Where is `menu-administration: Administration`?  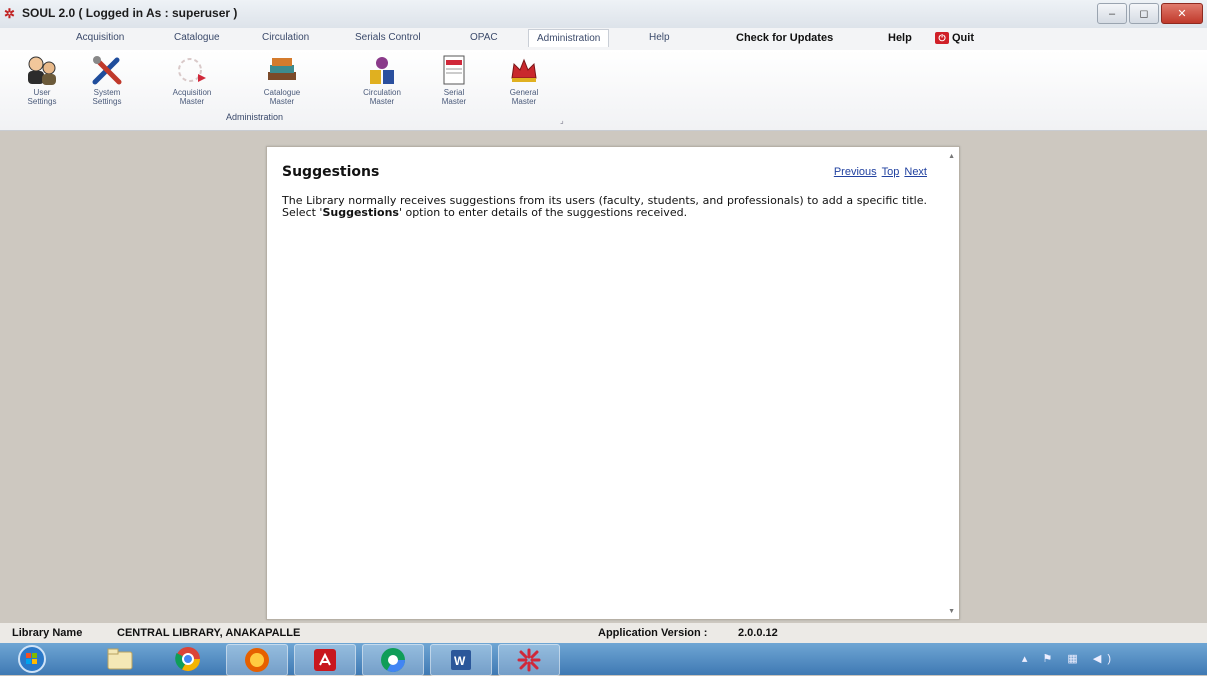 menu-administration: Administration is located at coordinates (569, 38).